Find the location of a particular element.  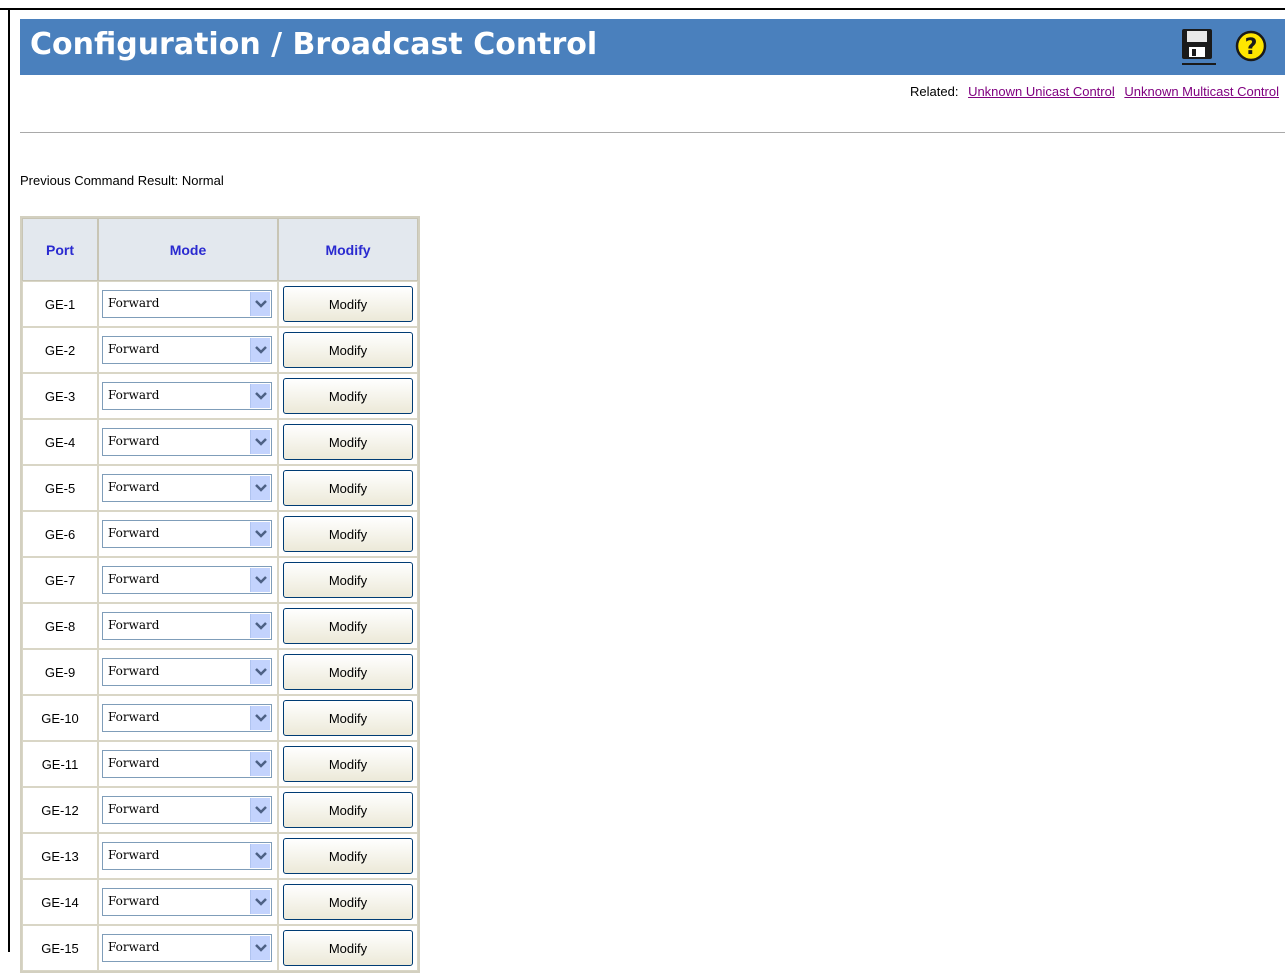

port-cell: GE-8 is located at coordinates (60, 626).